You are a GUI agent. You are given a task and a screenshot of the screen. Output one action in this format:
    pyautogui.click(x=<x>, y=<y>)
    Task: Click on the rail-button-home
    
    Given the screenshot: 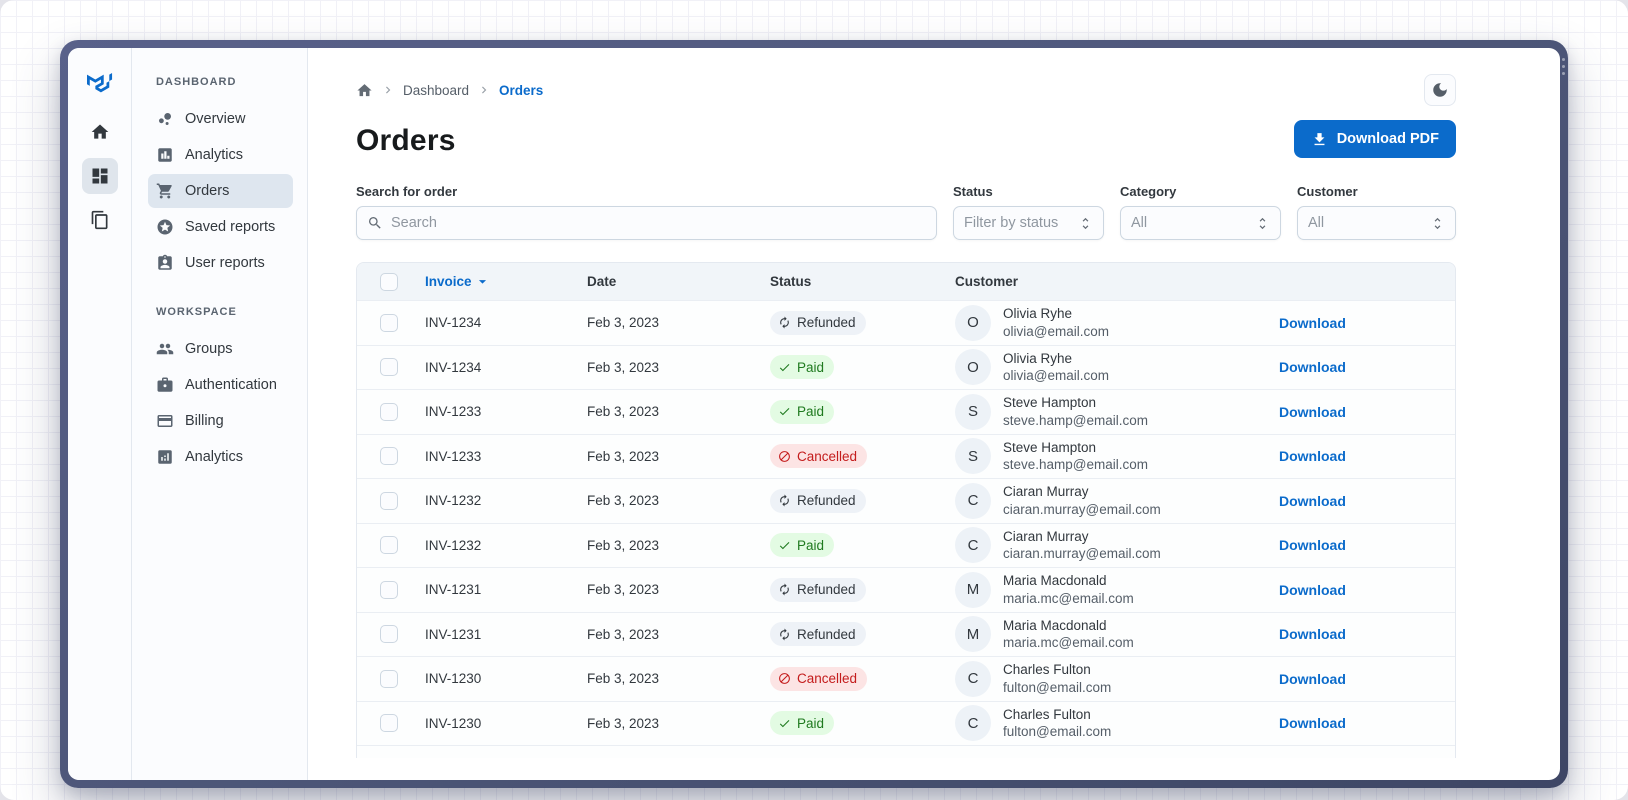 What is the action you would take?
    pyautogui.click(x=100, y=132)
    